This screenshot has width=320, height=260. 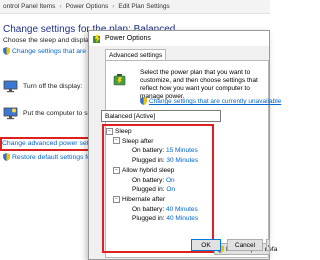 I want to click on sleep-after-battery-value: 15 Minutes, so click(x=181, y=151).